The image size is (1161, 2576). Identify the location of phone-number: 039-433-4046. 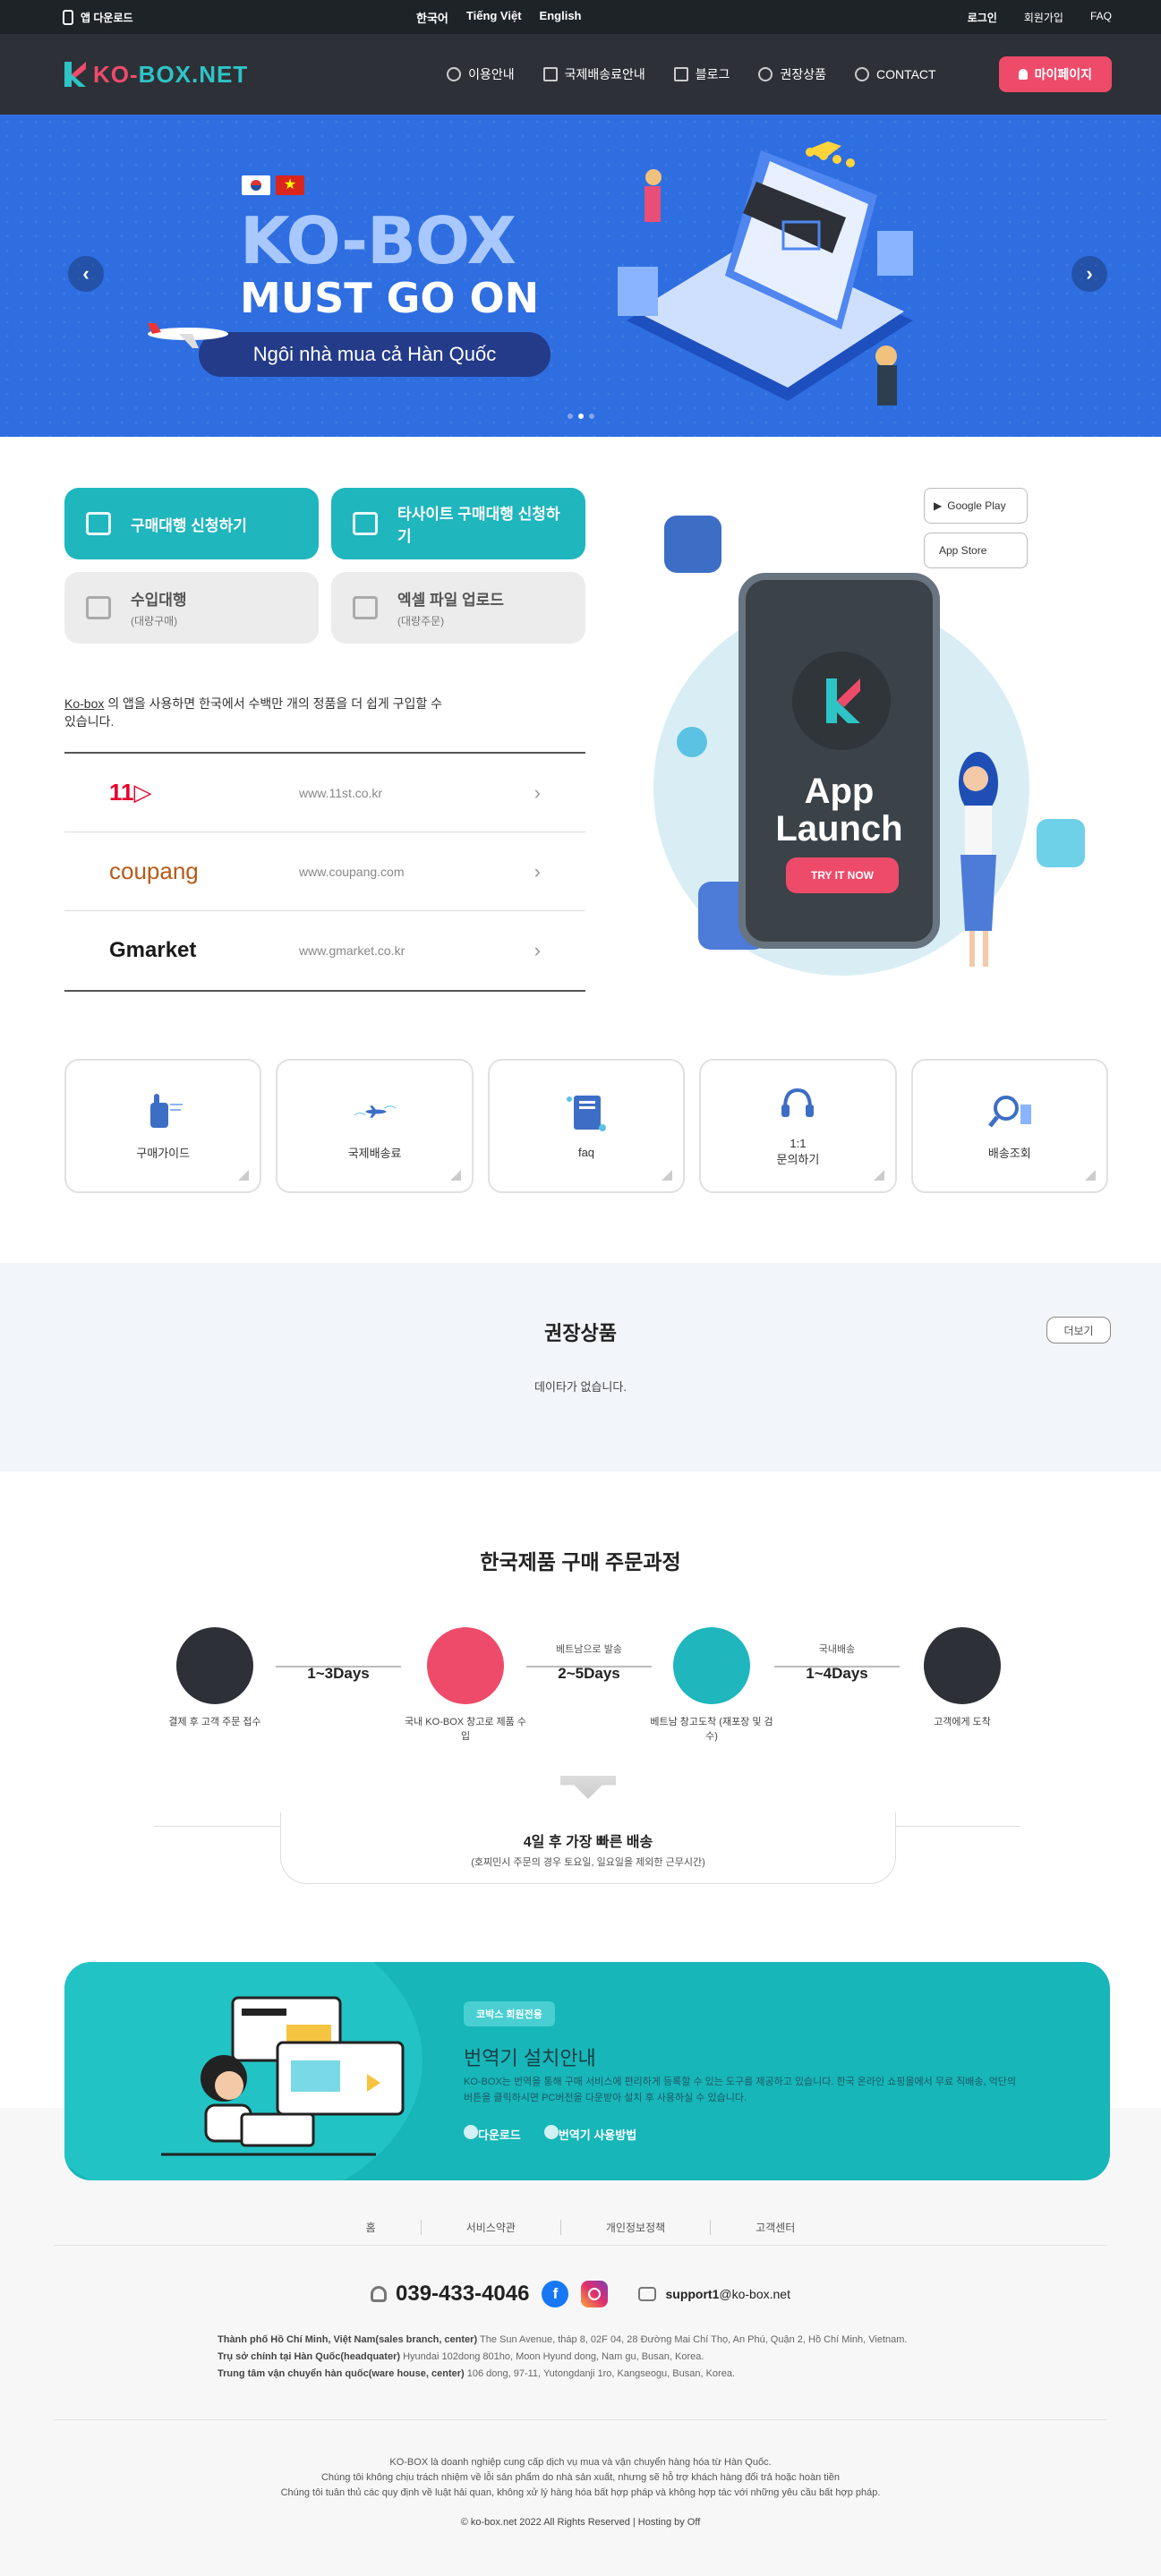
(450, 2294).